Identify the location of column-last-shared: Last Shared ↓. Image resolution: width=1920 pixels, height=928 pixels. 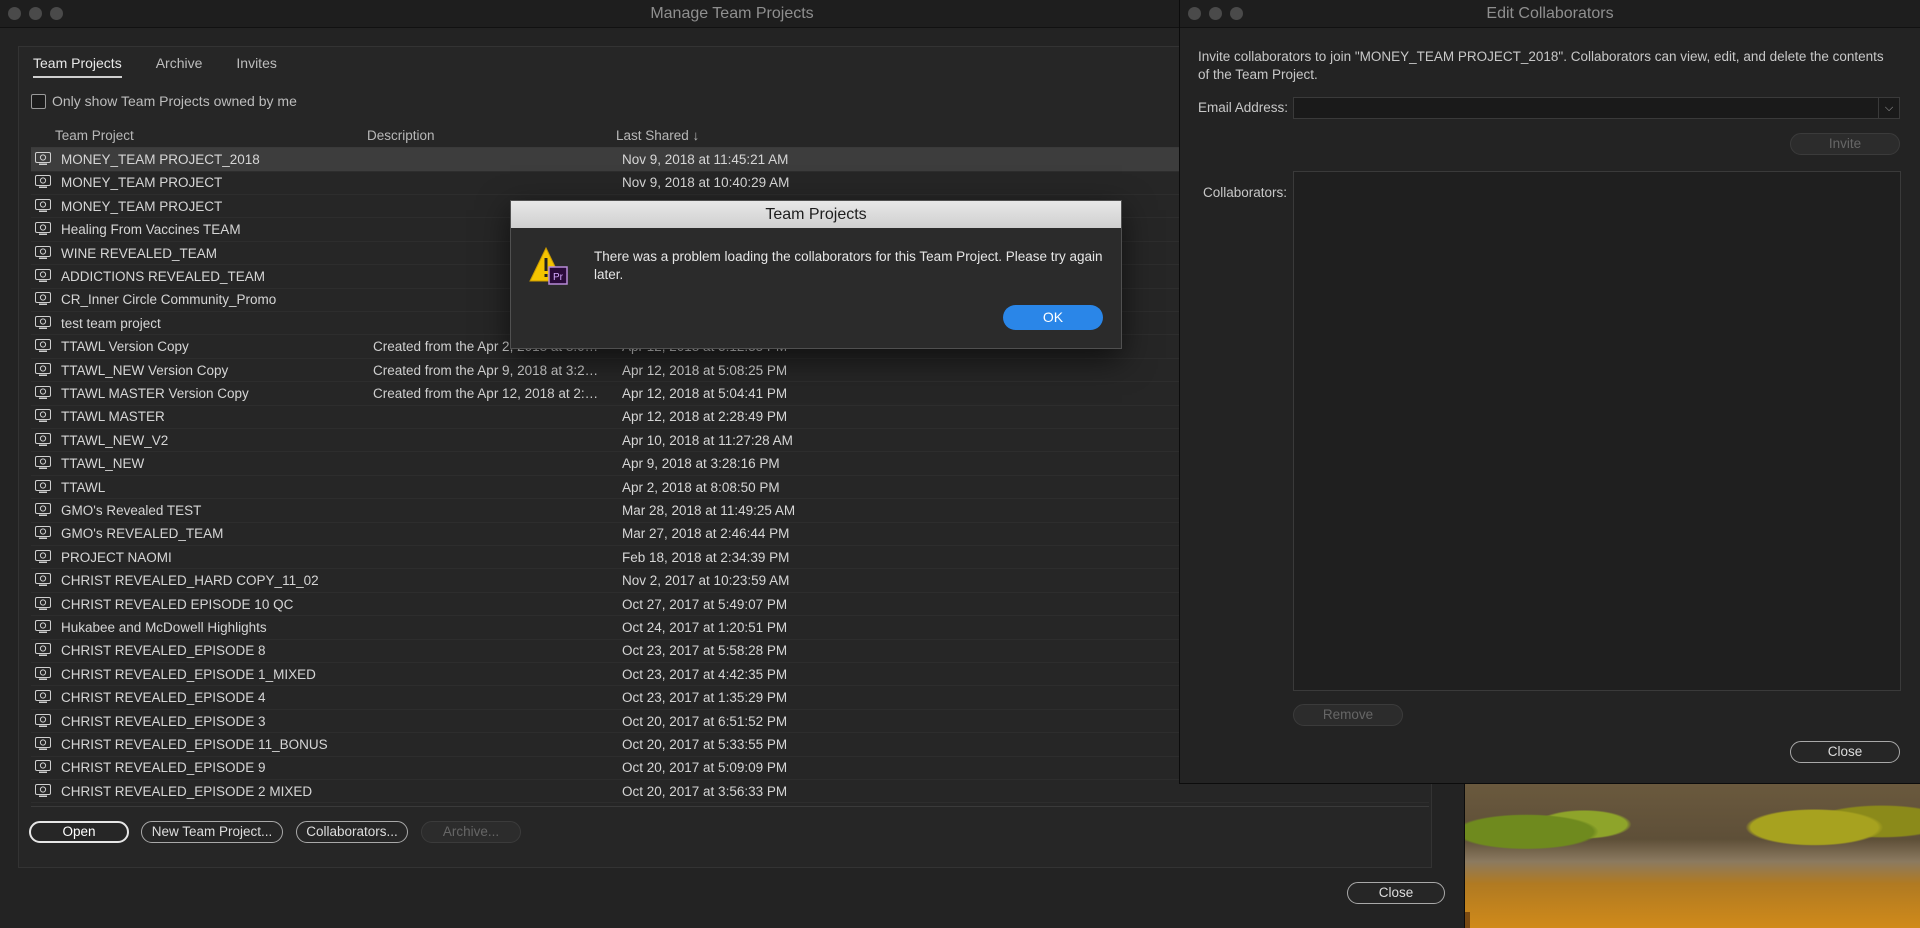
(657, 135).